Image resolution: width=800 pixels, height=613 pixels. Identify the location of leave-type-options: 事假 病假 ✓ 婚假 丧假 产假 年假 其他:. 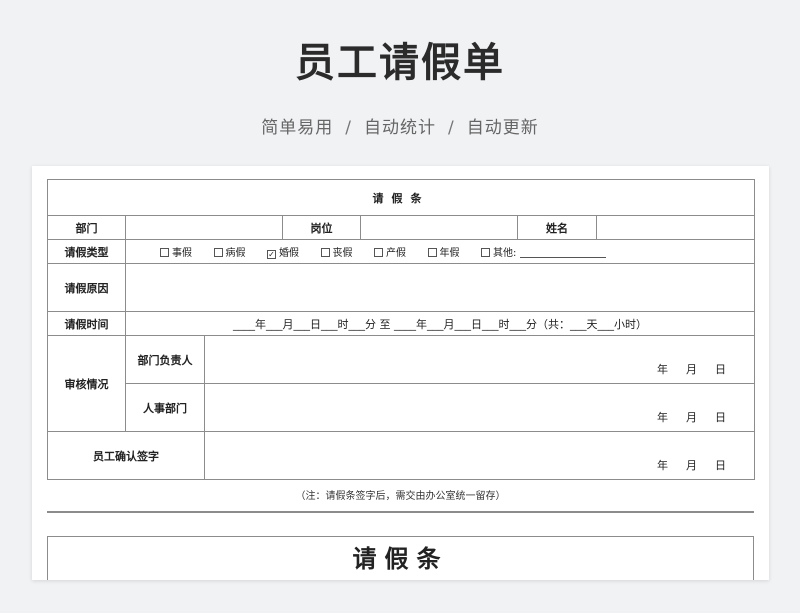
(440, 251).